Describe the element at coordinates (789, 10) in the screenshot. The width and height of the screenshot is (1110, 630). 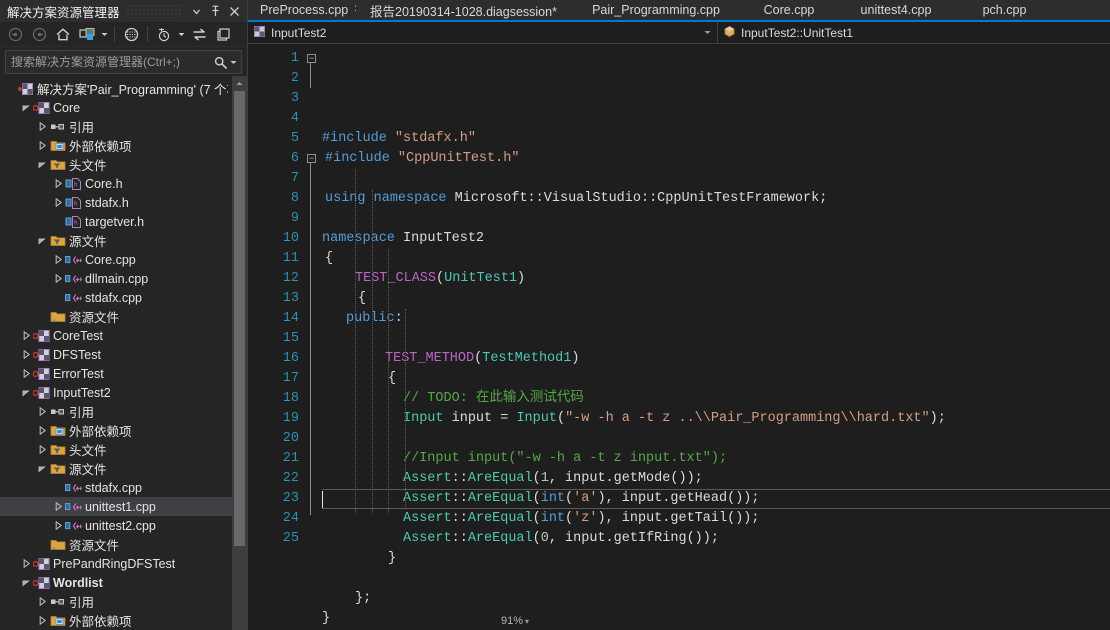
I see `document-tab-Core.cpp: Core.cpp` at that location.